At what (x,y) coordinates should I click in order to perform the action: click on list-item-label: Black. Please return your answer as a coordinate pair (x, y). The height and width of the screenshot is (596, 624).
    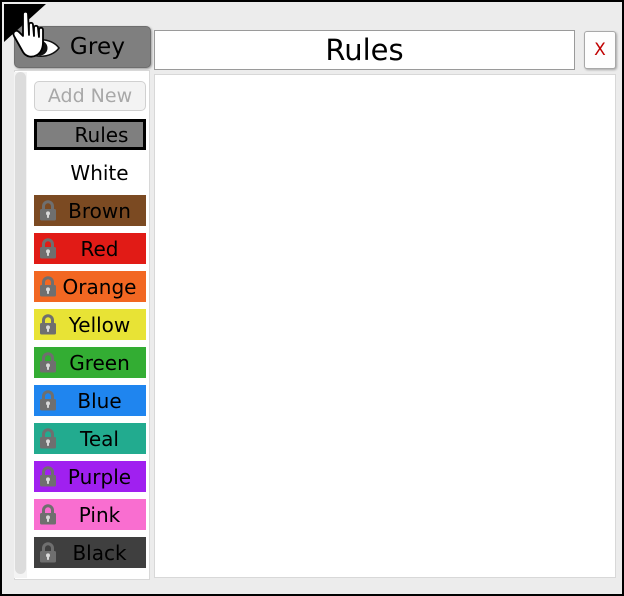
    Looking at the image, I should click on (99, 552).